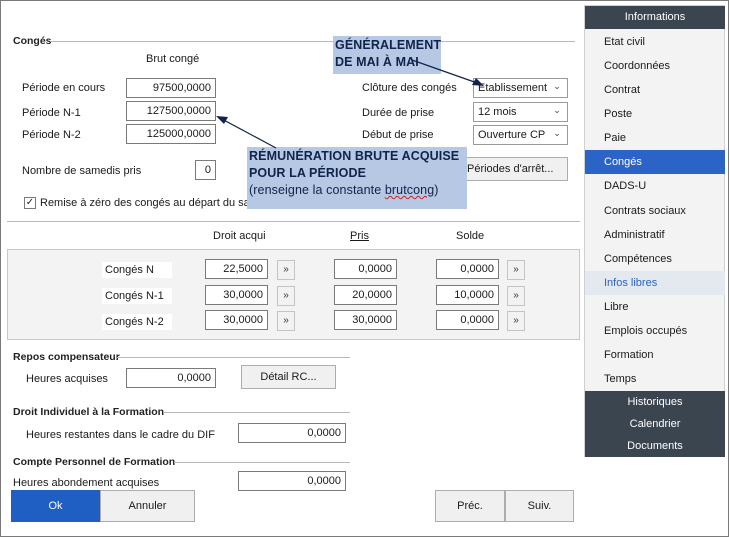  I want to click on dif-heures-label: Heures restantes dans le cadre du DIF, so click(120, 435).